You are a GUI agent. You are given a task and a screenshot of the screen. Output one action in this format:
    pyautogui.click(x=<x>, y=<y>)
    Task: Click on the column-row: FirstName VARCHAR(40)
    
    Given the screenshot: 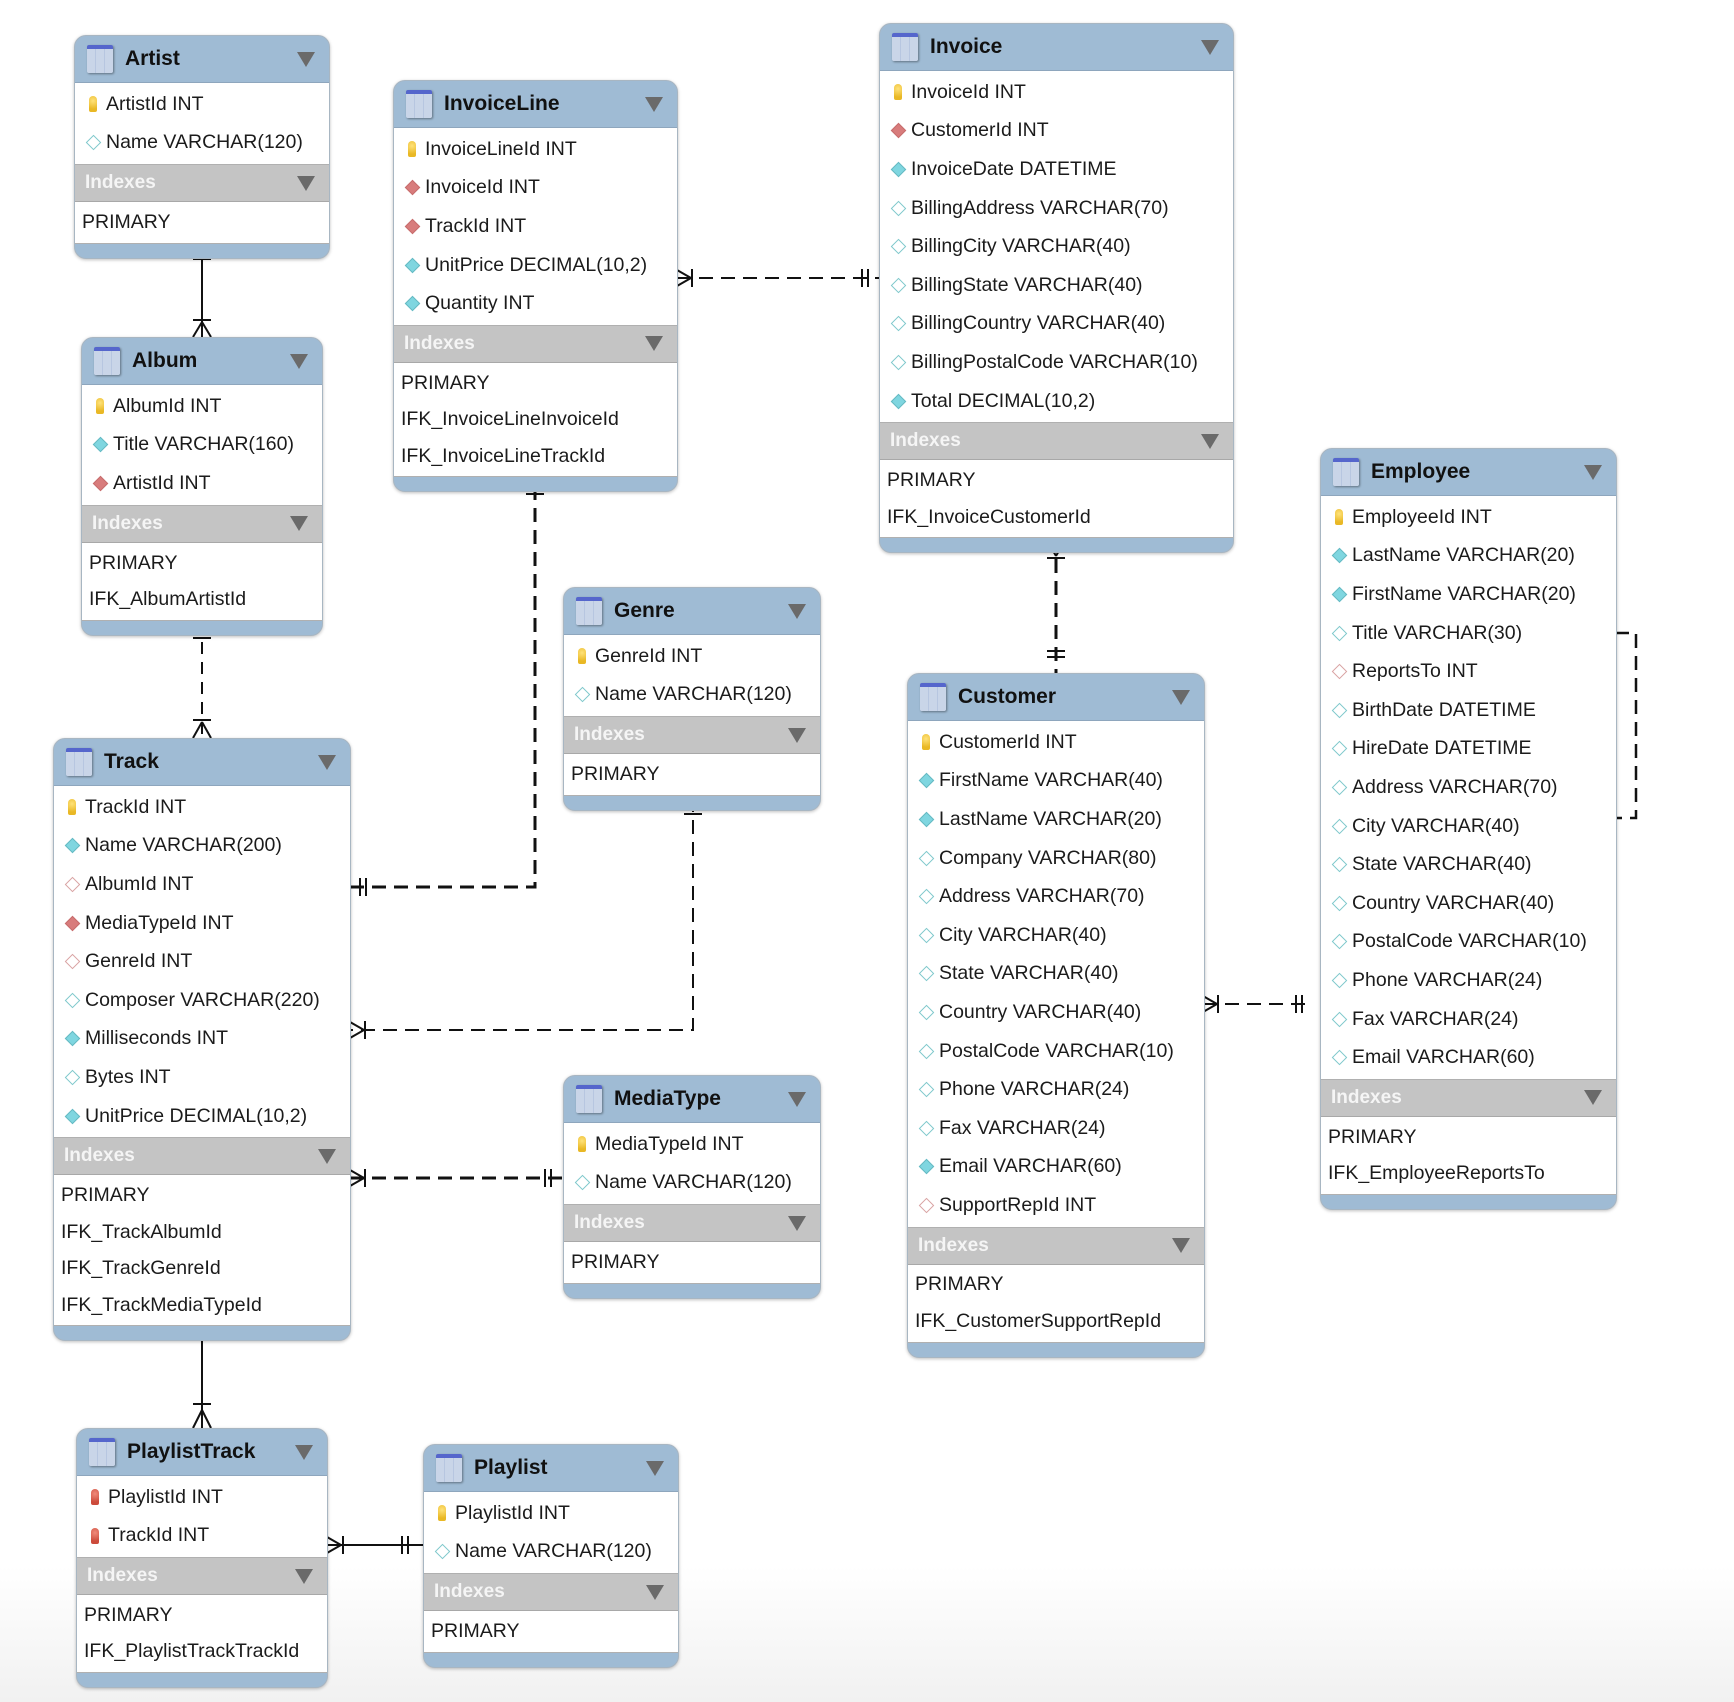 What is the action you would take?
    pyautogui.click(x=1056, y=781)
    